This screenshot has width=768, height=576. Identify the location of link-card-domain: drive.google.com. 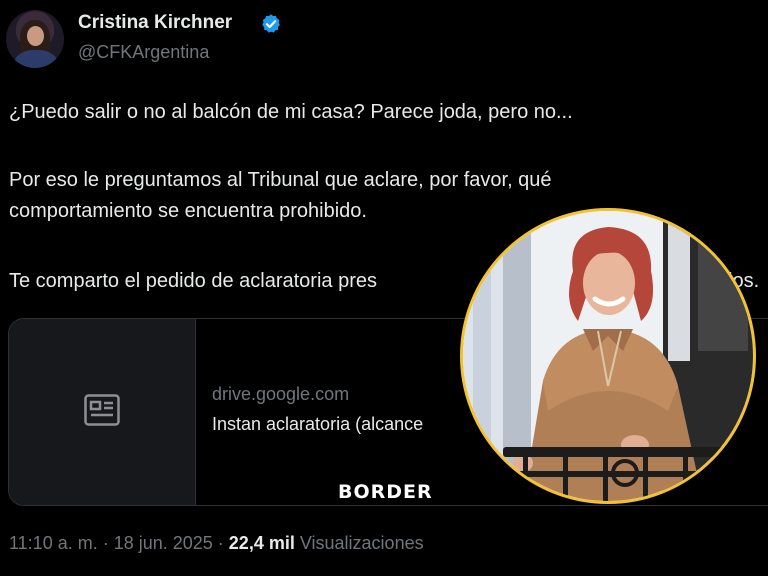
(281, 394).